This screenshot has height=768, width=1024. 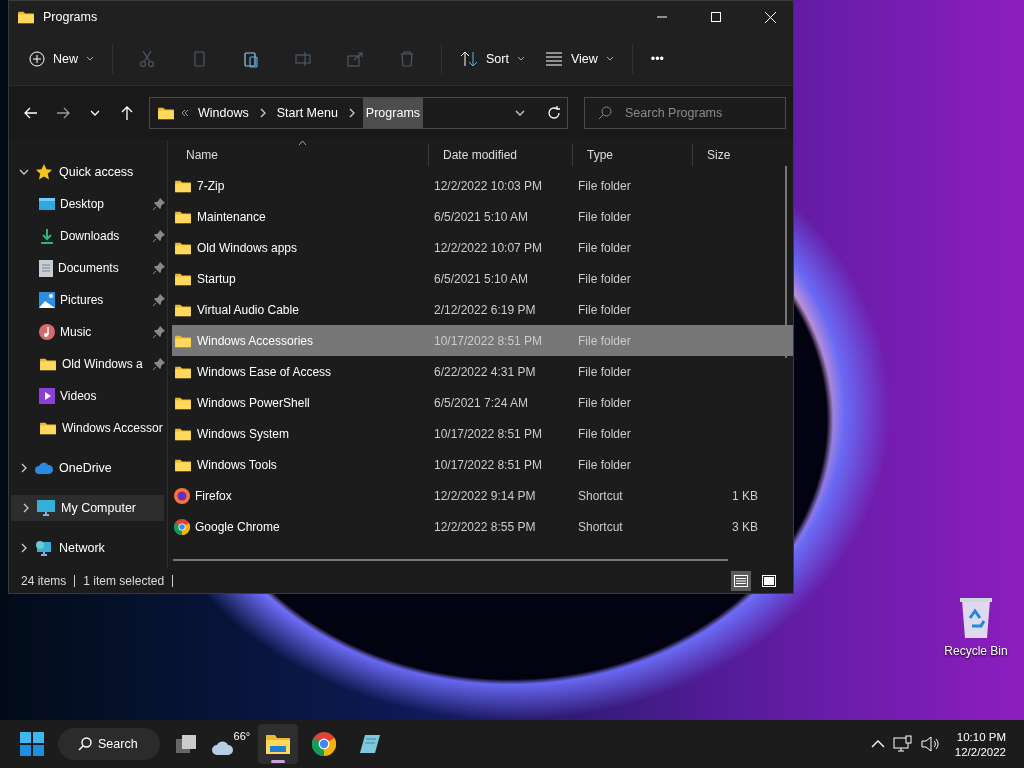 I want to click on nav-item: Pictures, so click(x=88, y=300).